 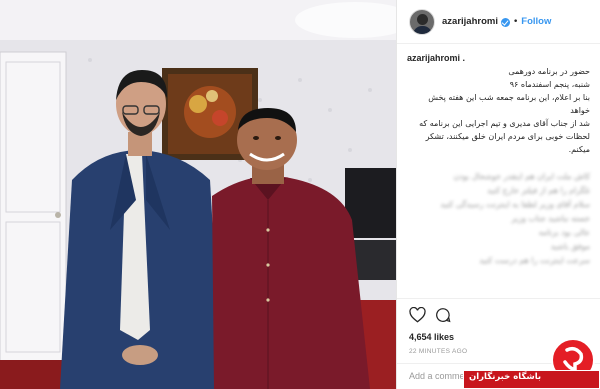 I want to click on caption-line: شنبه، پنجم اسفندماه ۹۶, so click(x=549, y=84).